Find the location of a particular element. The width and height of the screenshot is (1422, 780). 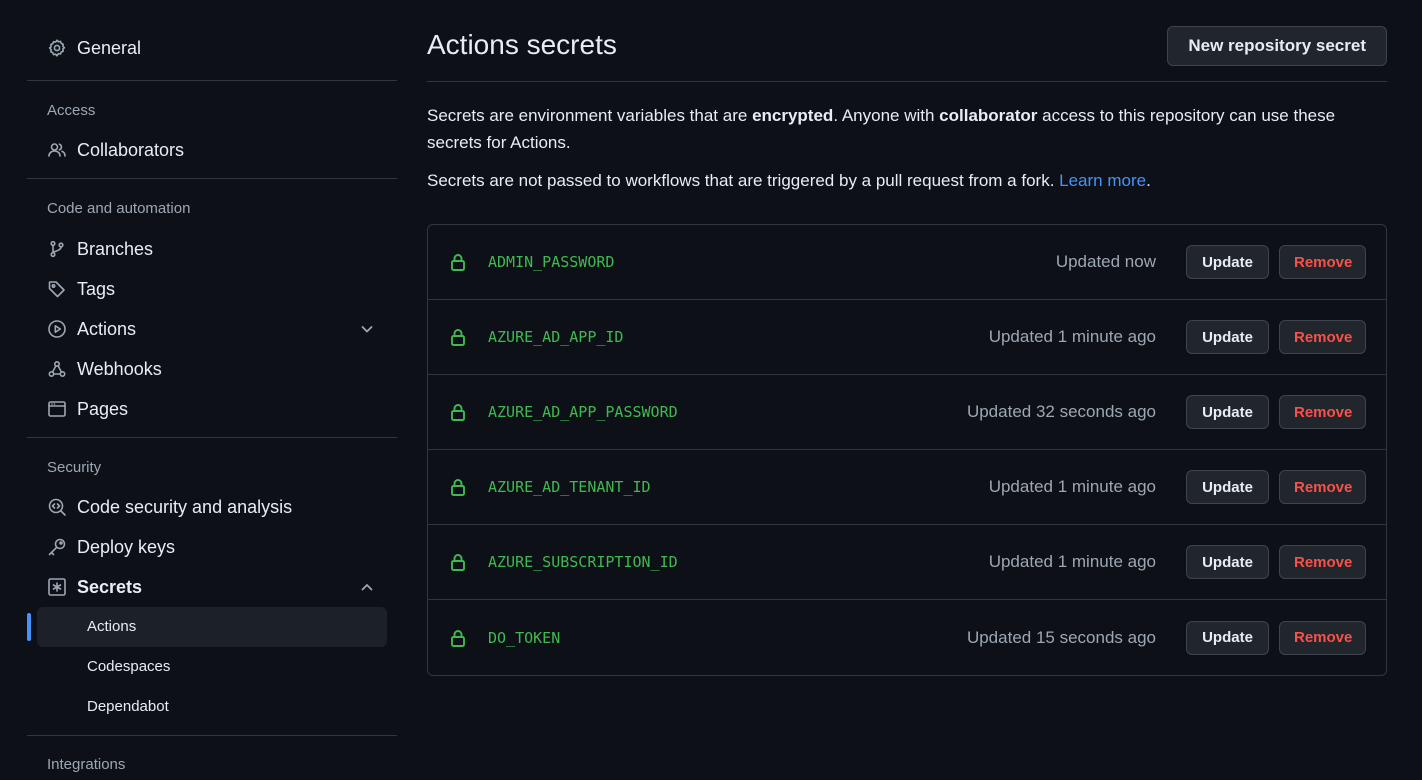

sidebar-subitem-actions: Actions is located at coordinates (207, 627).